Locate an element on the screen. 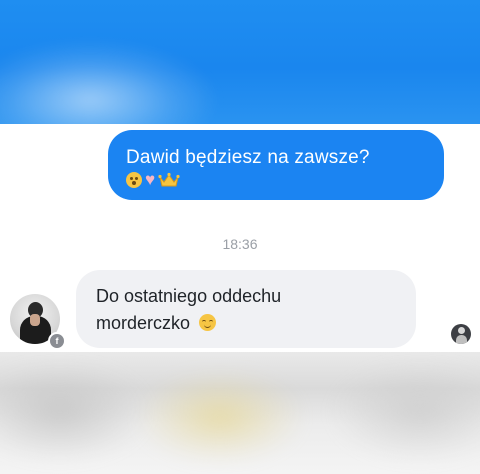 Image resolution: width=480 pixels, height=474 pixels. incoming-message-line1: Do ostatniego oddechu is located at coordinates (189, 296).